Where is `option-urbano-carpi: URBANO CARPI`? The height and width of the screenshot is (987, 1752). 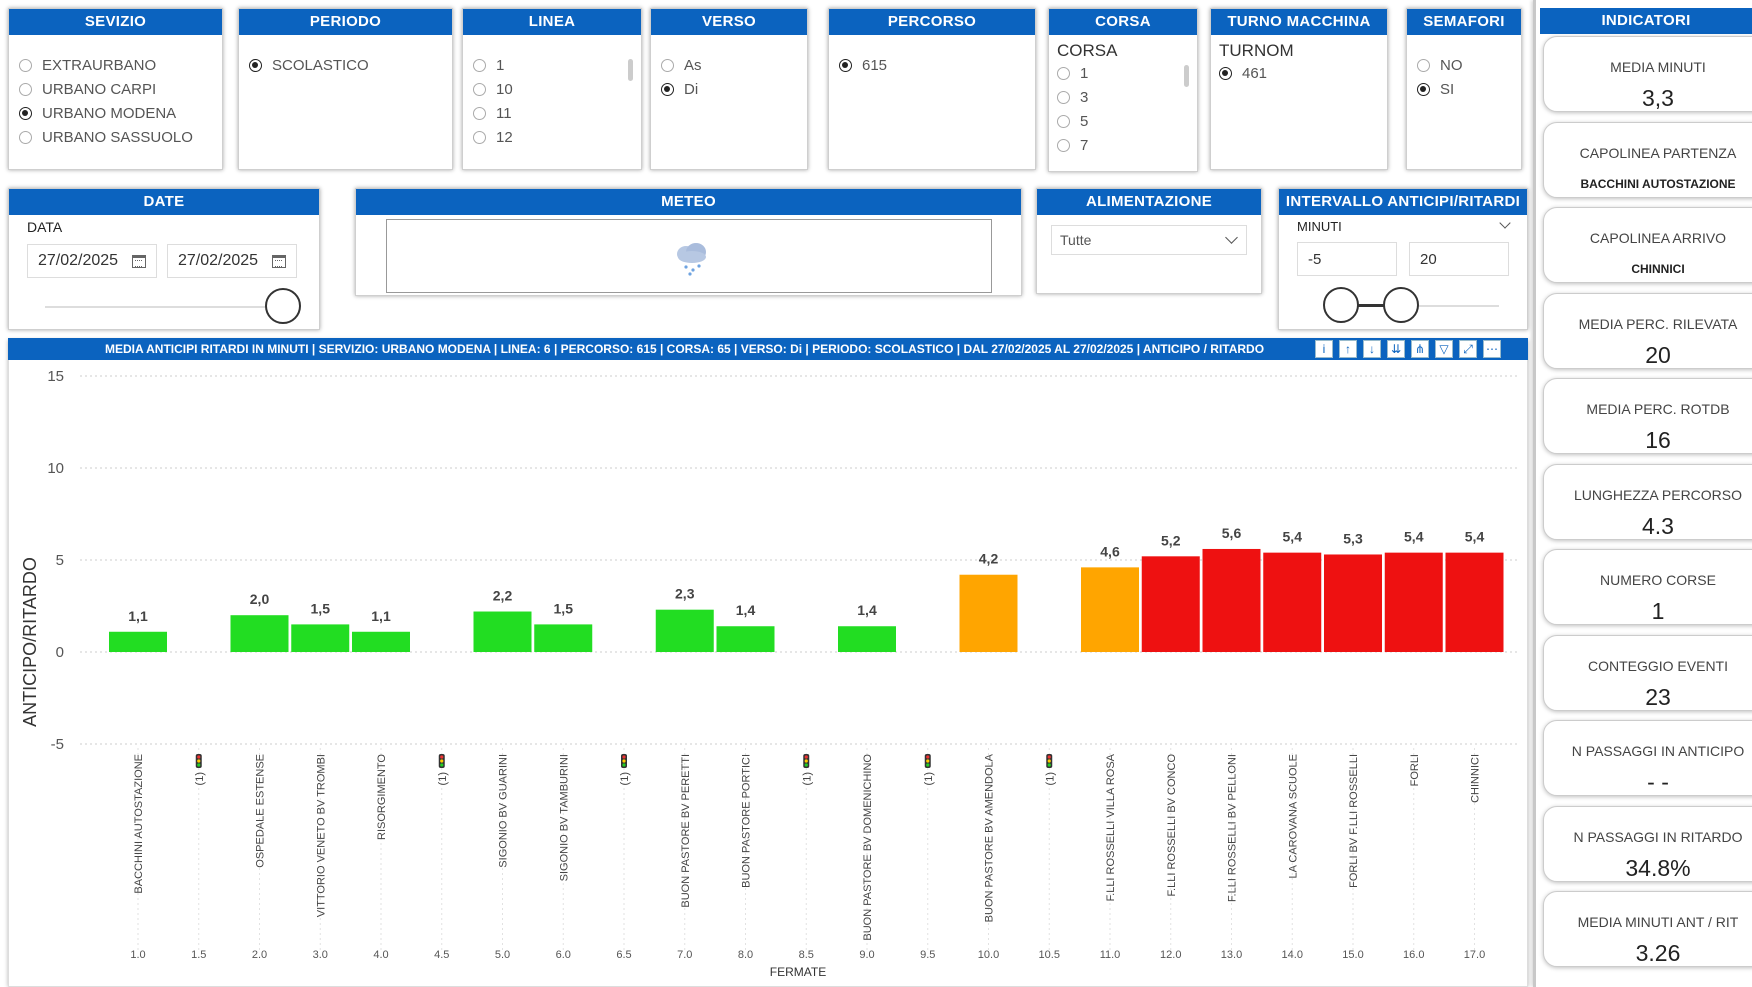 option-urbano-carpi: URBANO CARPI is located at coordinates (120, 89).